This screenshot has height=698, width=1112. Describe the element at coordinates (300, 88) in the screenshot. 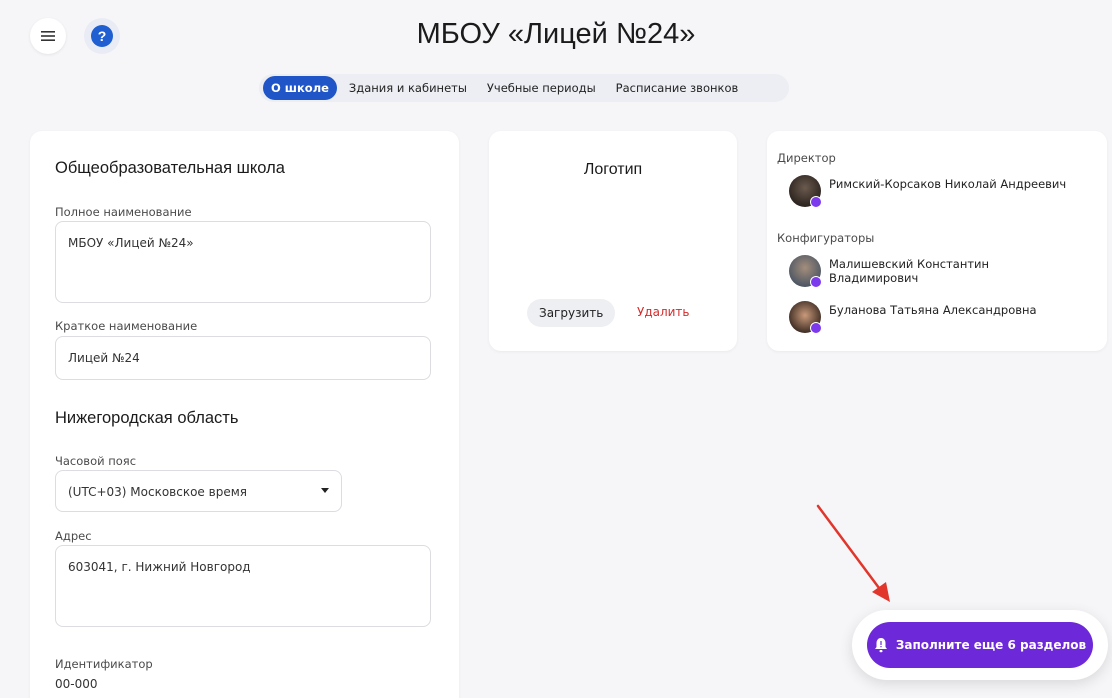

I see `tab-about-school: О школе` at that location.